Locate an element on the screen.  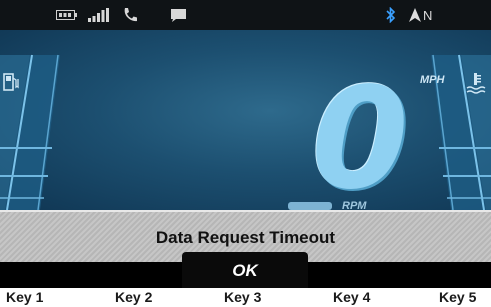
bluetooth-icon is located at coordinates (391, 15).